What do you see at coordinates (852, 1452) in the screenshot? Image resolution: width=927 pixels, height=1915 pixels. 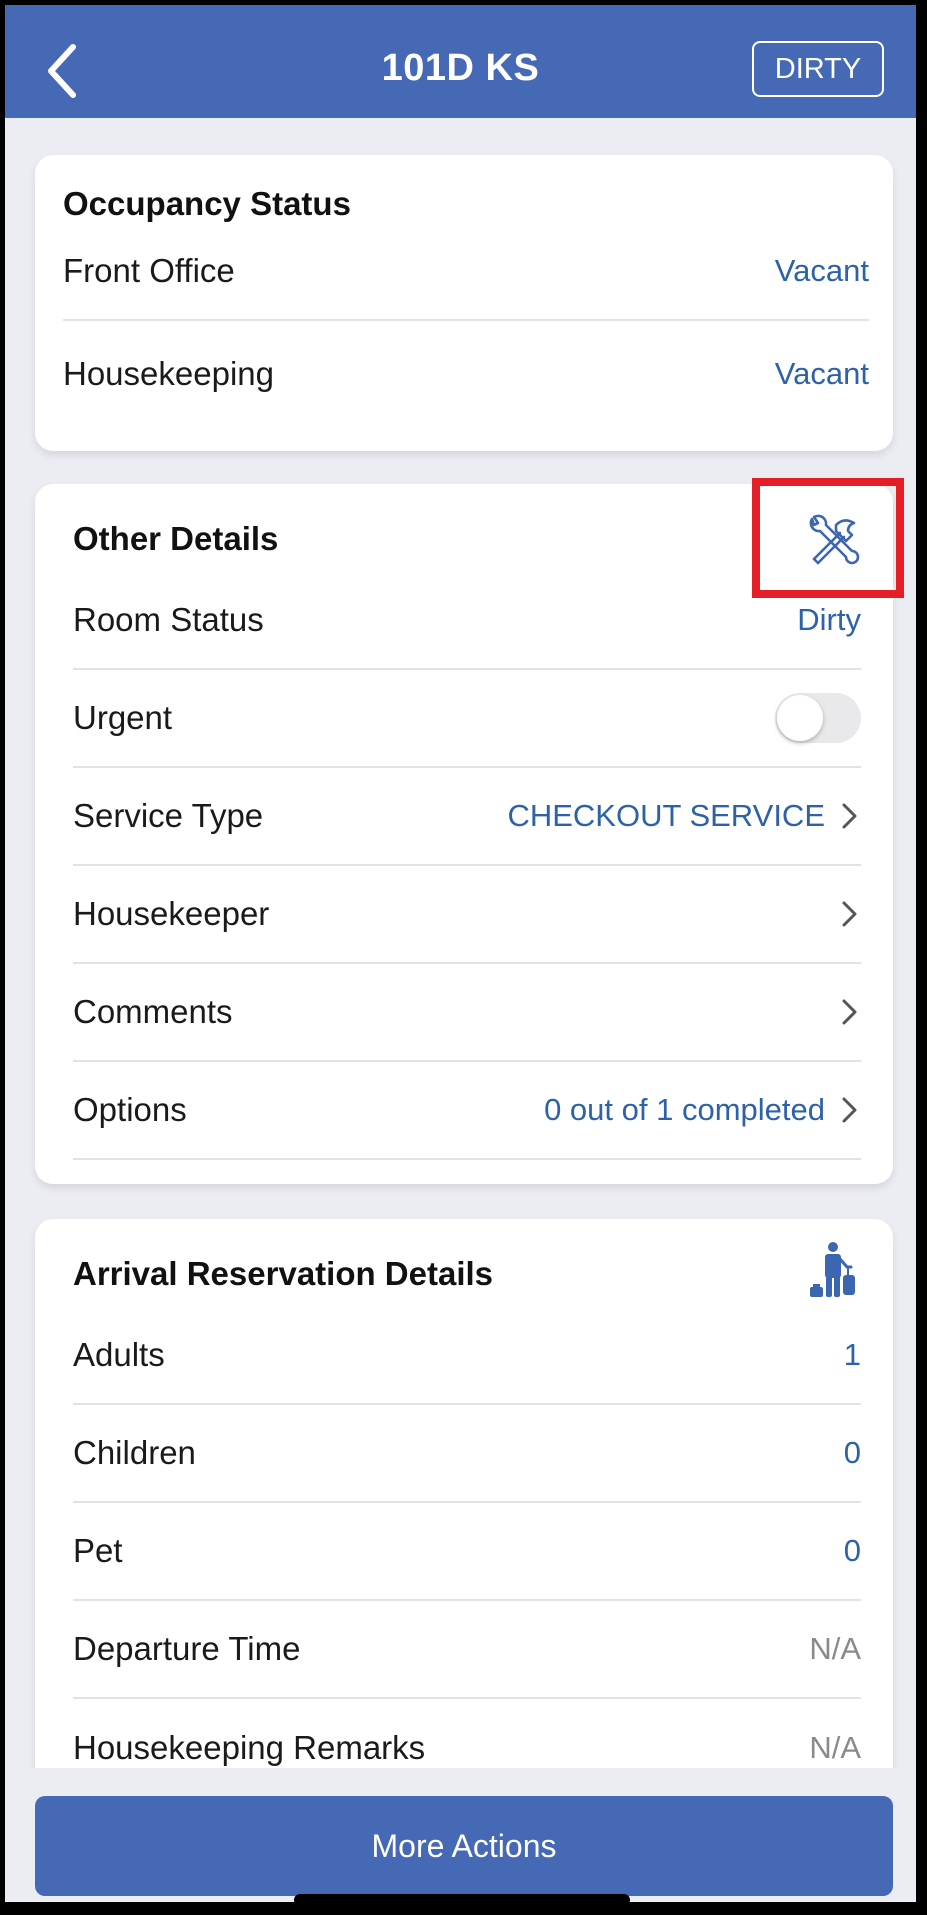 I see `children-value: 0` at bounding box center [852, 1452].